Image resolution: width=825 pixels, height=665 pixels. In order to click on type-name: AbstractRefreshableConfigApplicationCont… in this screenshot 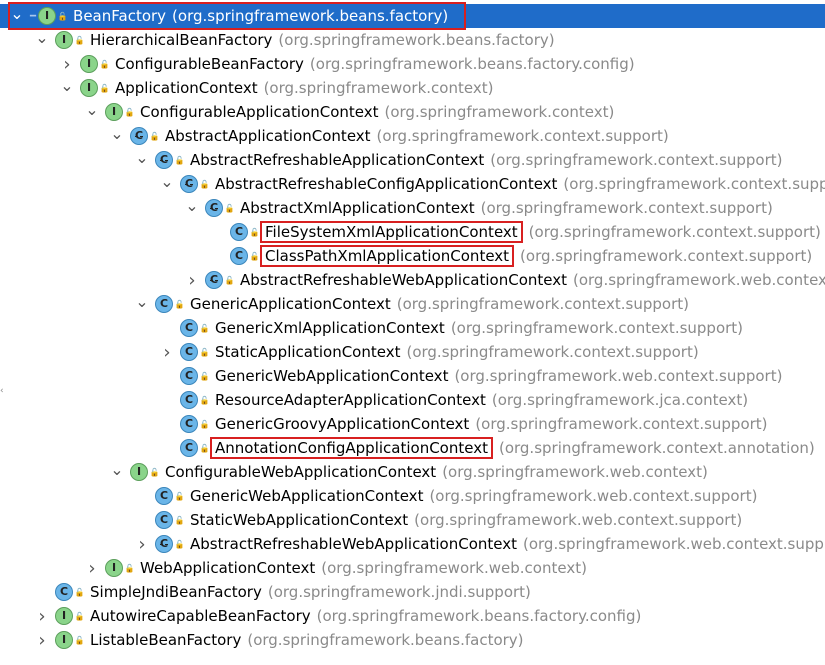, I will do `click(386, 184)`.